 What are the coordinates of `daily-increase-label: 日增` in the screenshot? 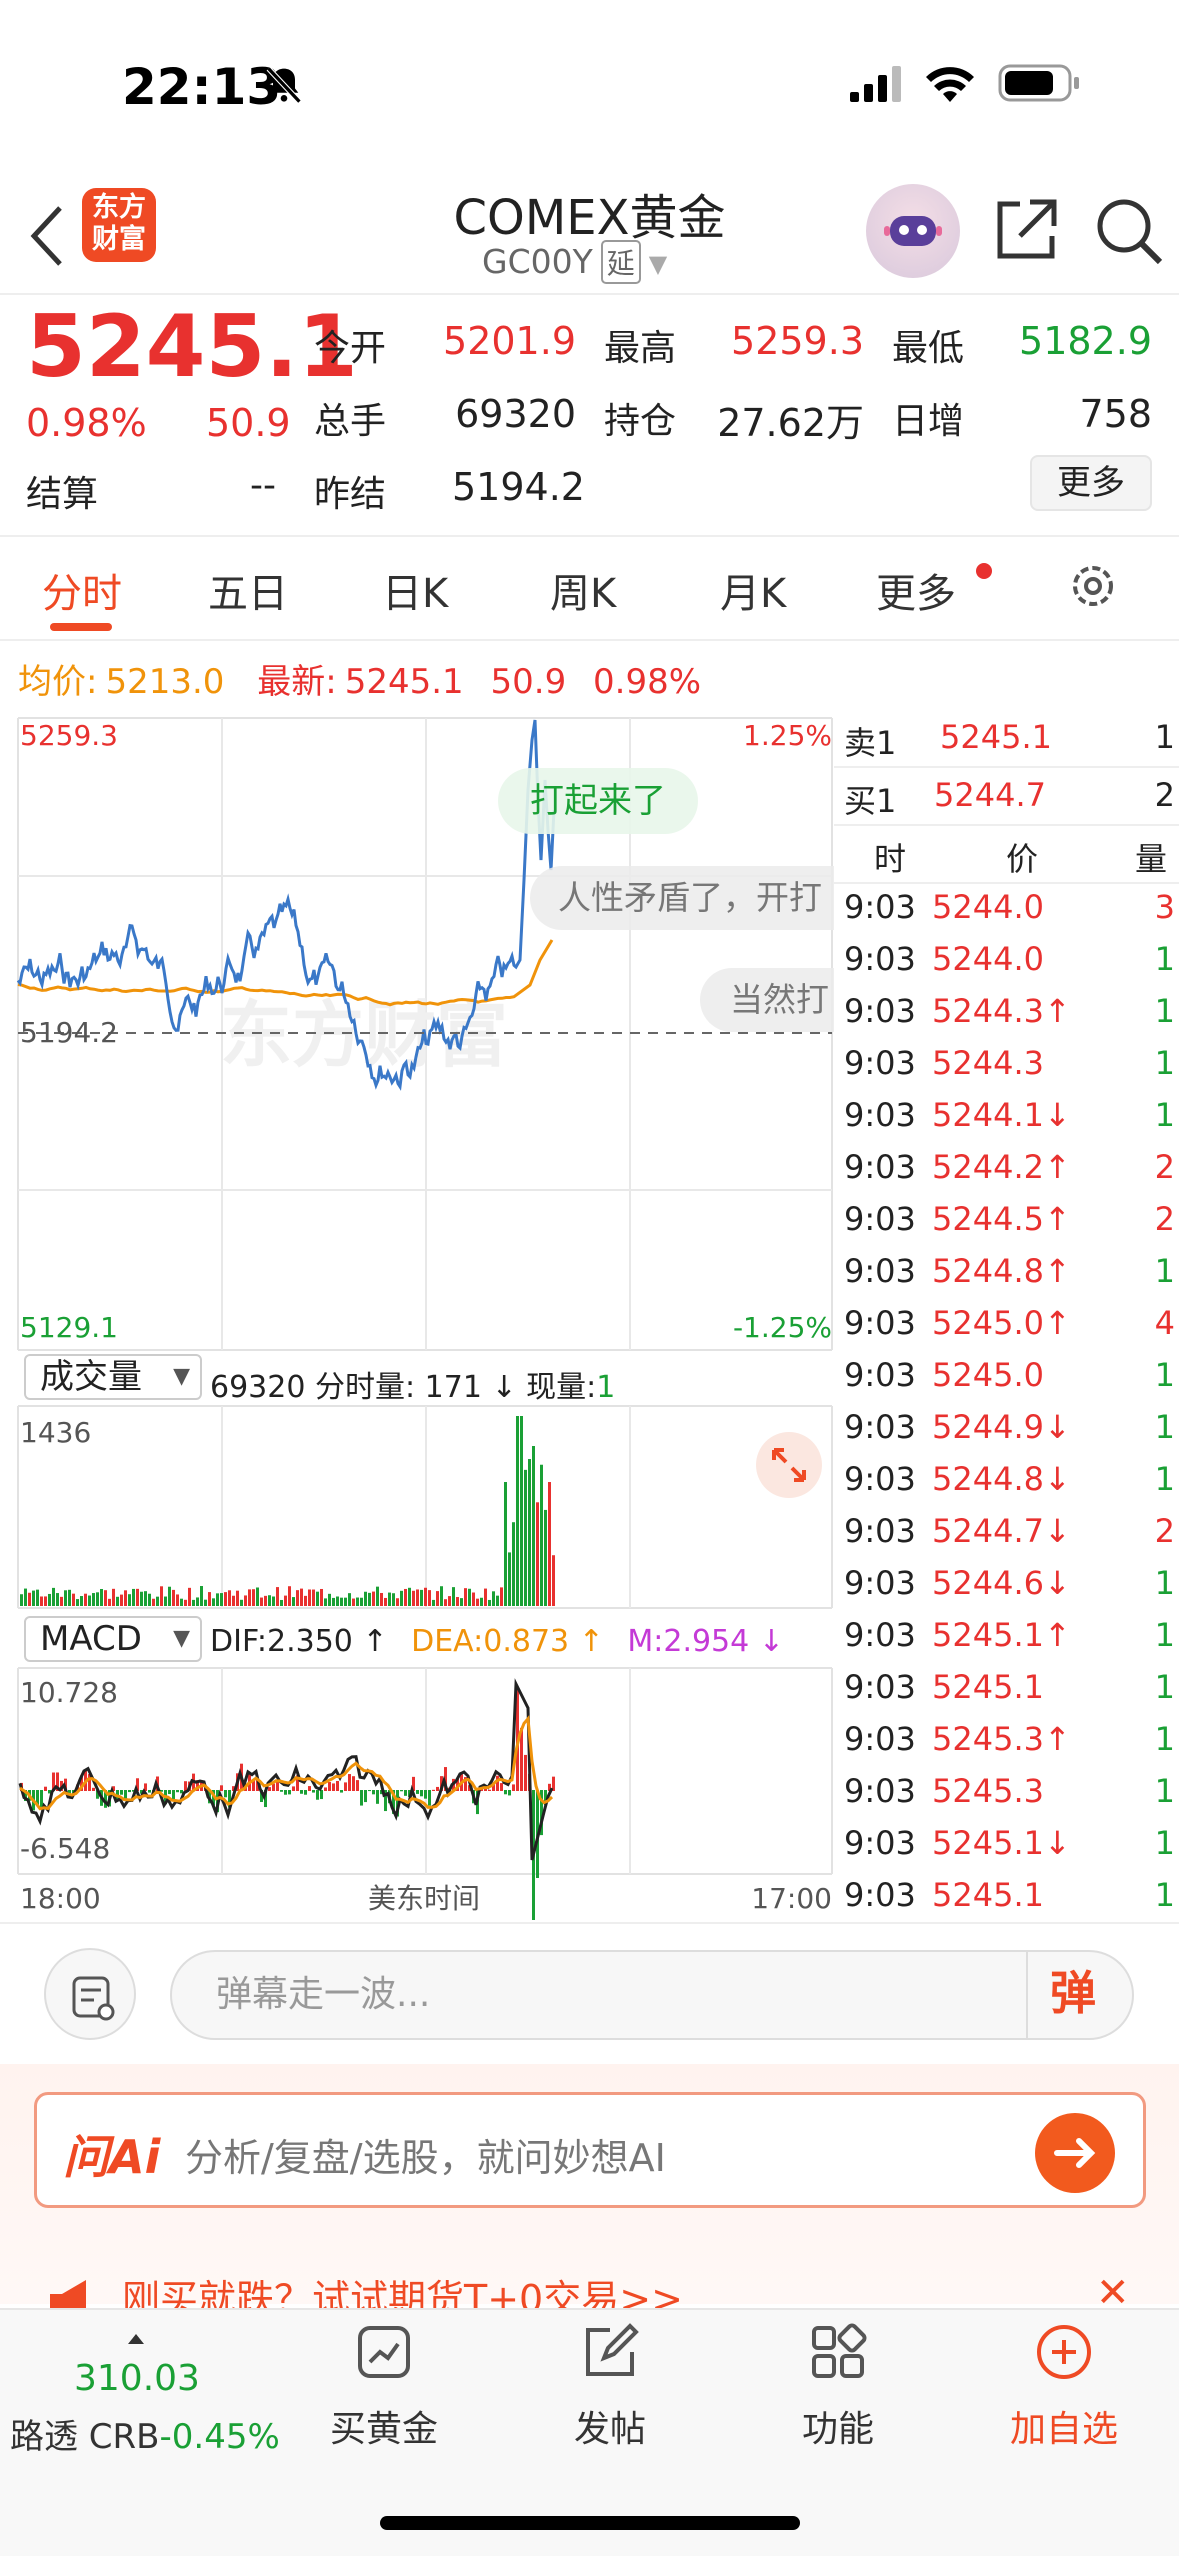 It's located at (928, 421).